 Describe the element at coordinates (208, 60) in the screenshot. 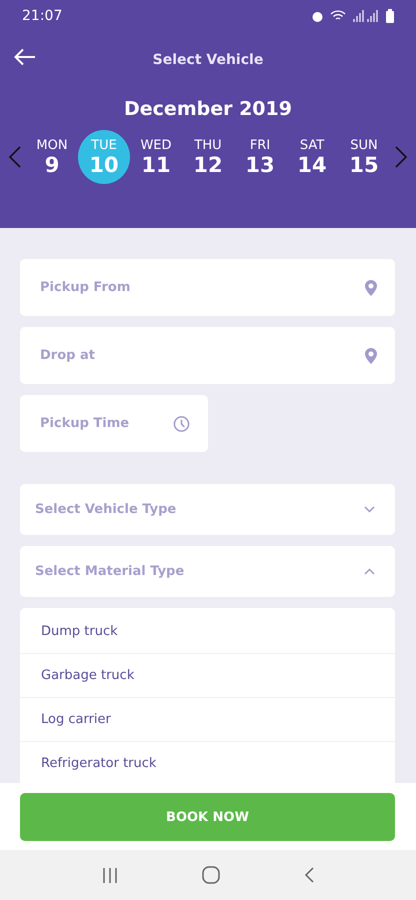

I see `screen-title: Select Vehicle` at that location.